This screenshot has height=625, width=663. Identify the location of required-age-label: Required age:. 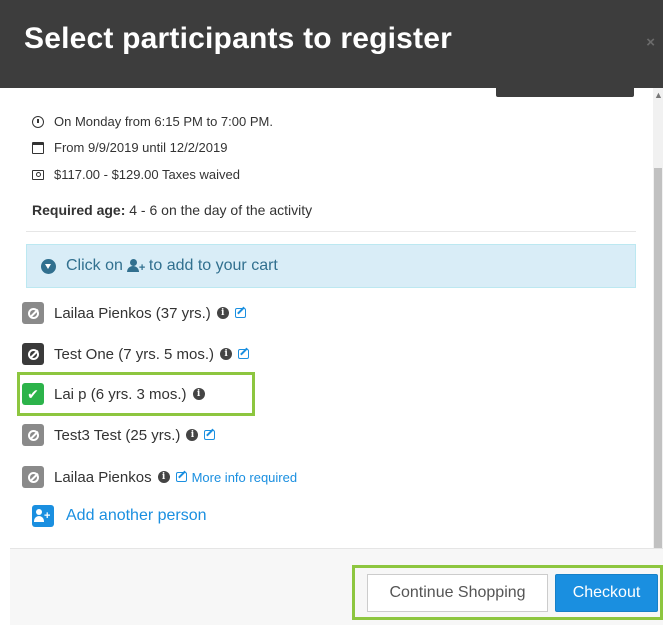
(79, 210).